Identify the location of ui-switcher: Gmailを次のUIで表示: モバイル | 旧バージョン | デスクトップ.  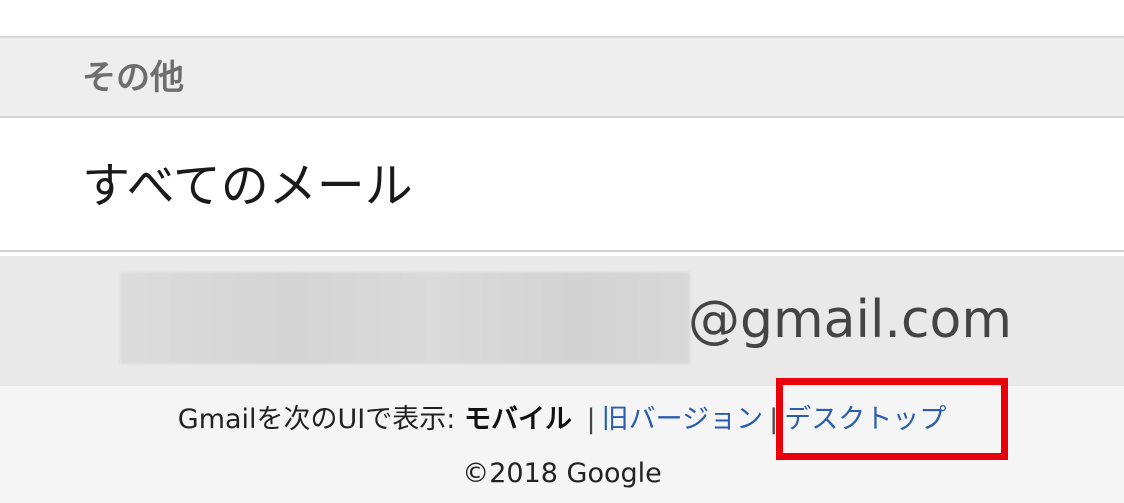
(562, 420).